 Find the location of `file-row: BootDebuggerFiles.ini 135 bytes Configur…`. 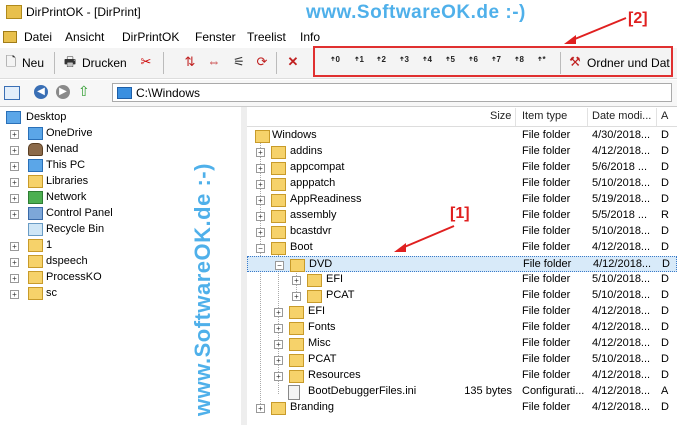

file-row: BootDebuggerFiles.ini 135 bytes Configur… is located at coordinates (462, 392).